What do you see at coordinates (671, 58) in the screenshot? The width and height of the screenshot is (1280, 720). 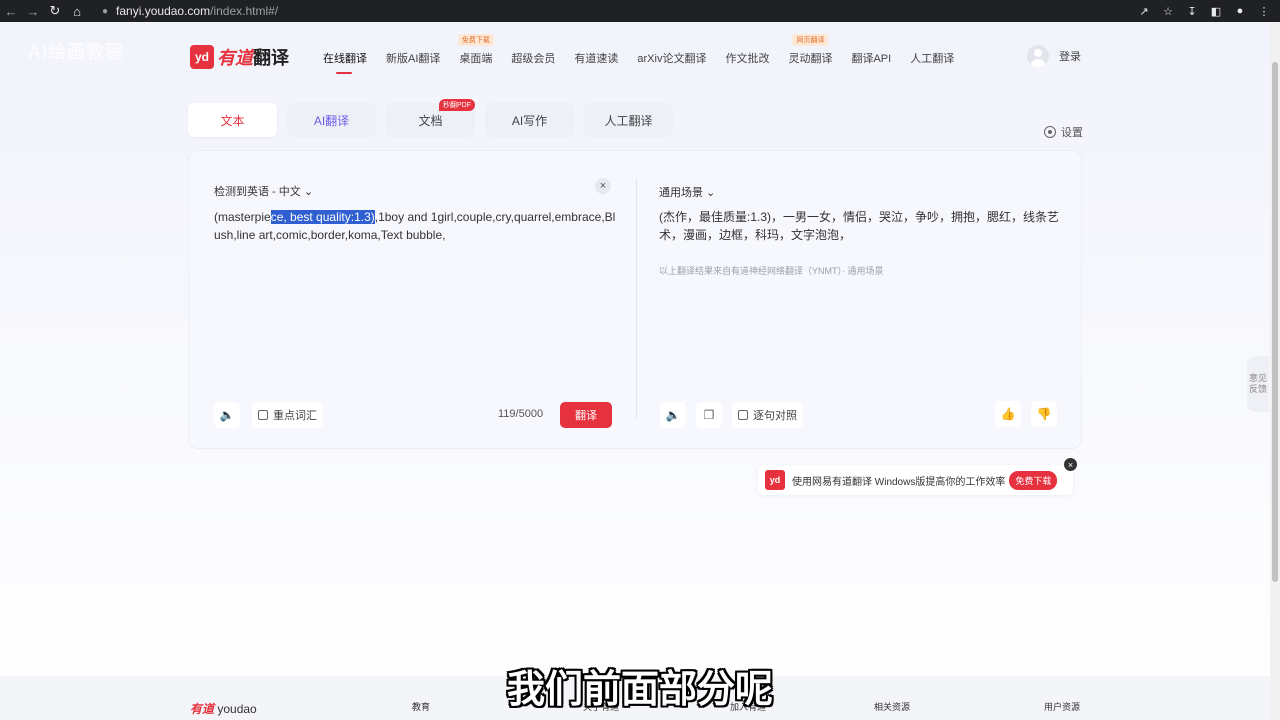 I see `nav-item-arxiv: arXiv论文翻译` at bounding box center [671, 58].